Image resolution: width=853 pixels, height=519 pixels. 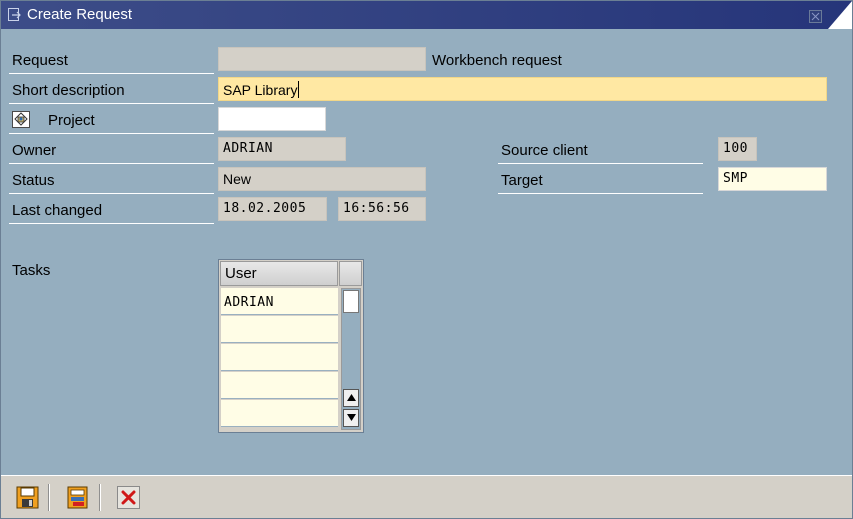 What do you see at coordinates (351, 398) in the screenshot?
I see `scroll-up-icon` at bounding box center [351, 398].